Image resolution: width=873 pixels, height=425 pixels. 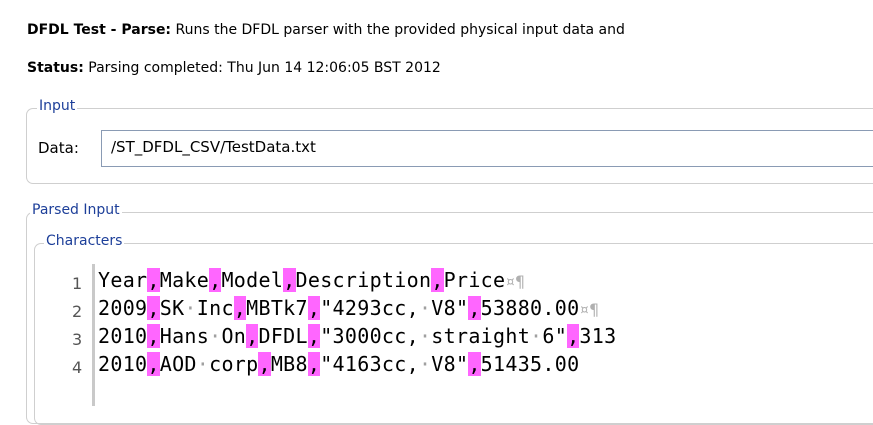 What do you see at coordinates (209, 364) in the screenshot?
I see `field-text: AOD·corp` at bounding box center [209, 364].